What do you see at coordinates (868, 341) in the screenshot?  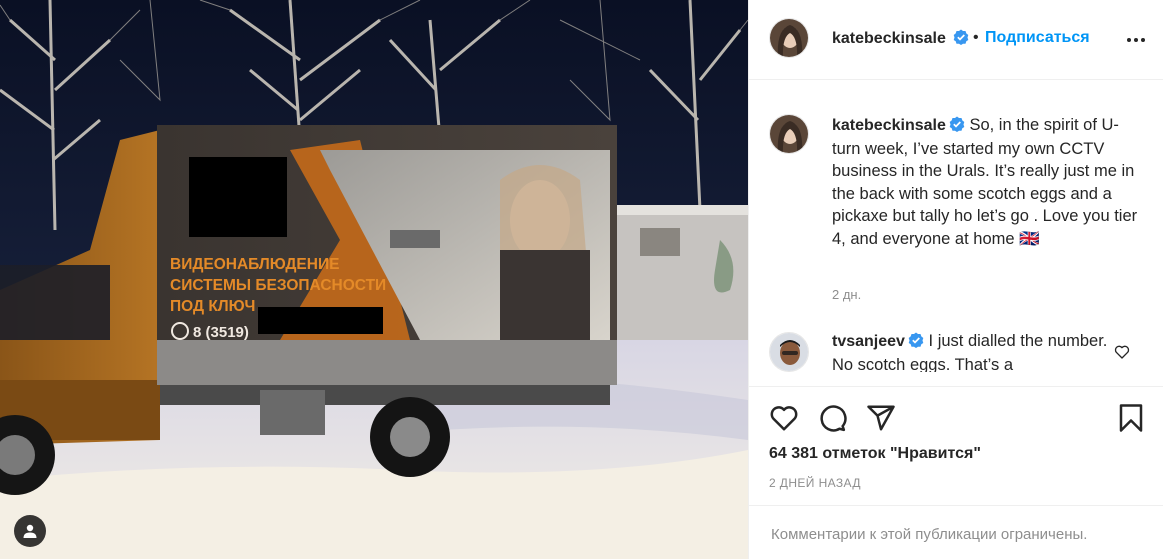 I see `comment-username: tvsanjeev` at bounding box center [868, 341].